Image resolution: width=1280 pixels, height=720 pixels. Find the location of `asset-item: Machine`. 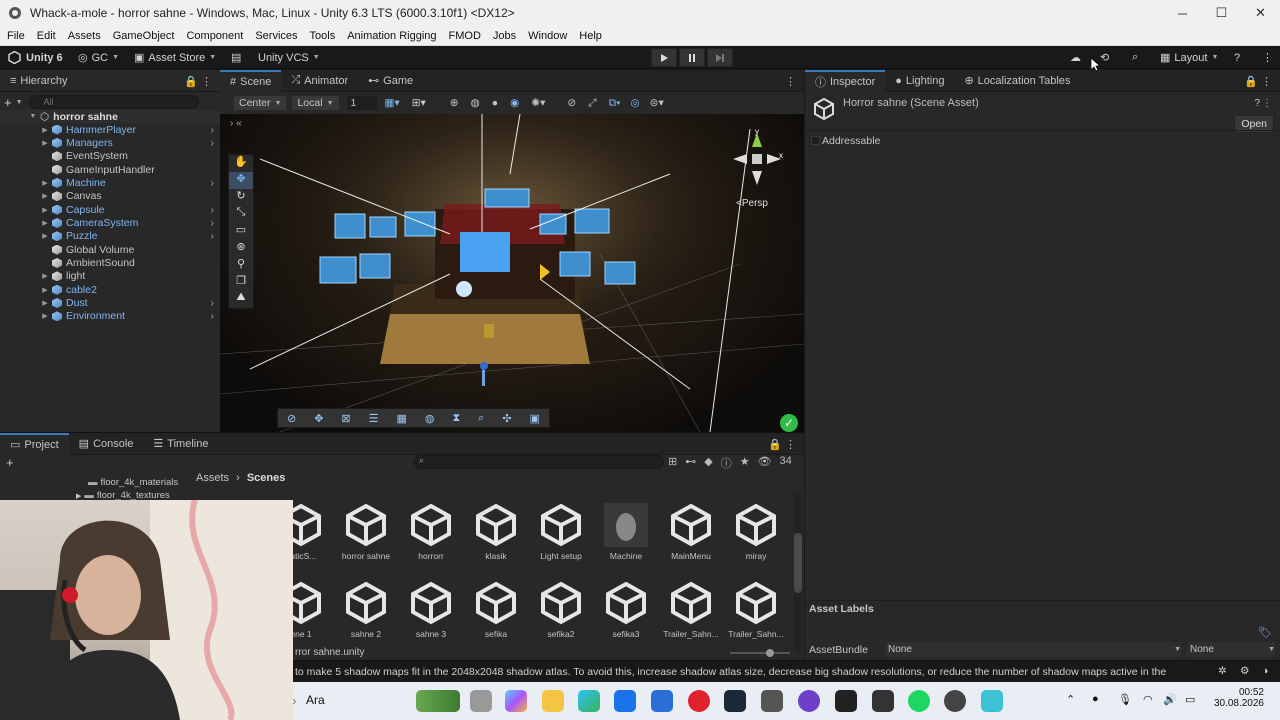

asset-item: Machine is located at coordinates (626, 532).